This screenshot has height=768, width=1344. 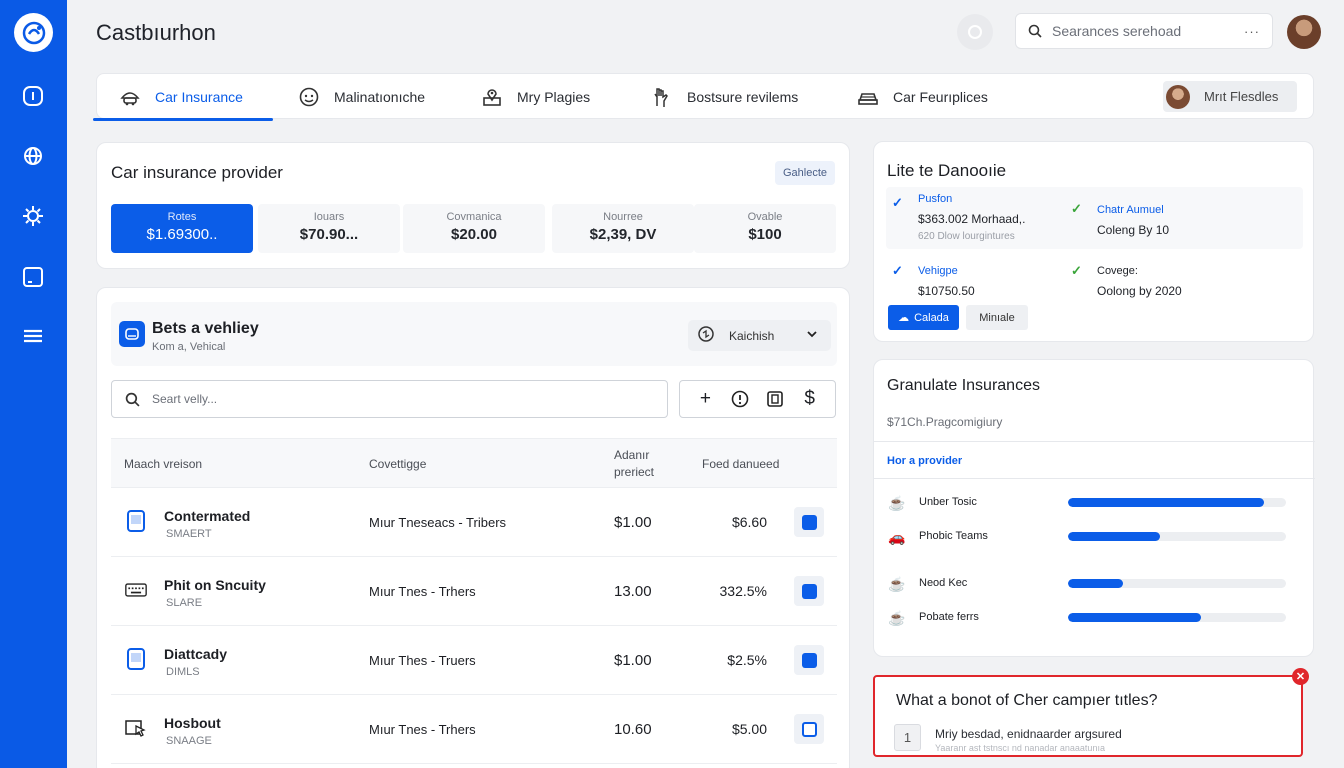 I want to click on provider-badge: Gahlecte, so click(x=804, y=173).